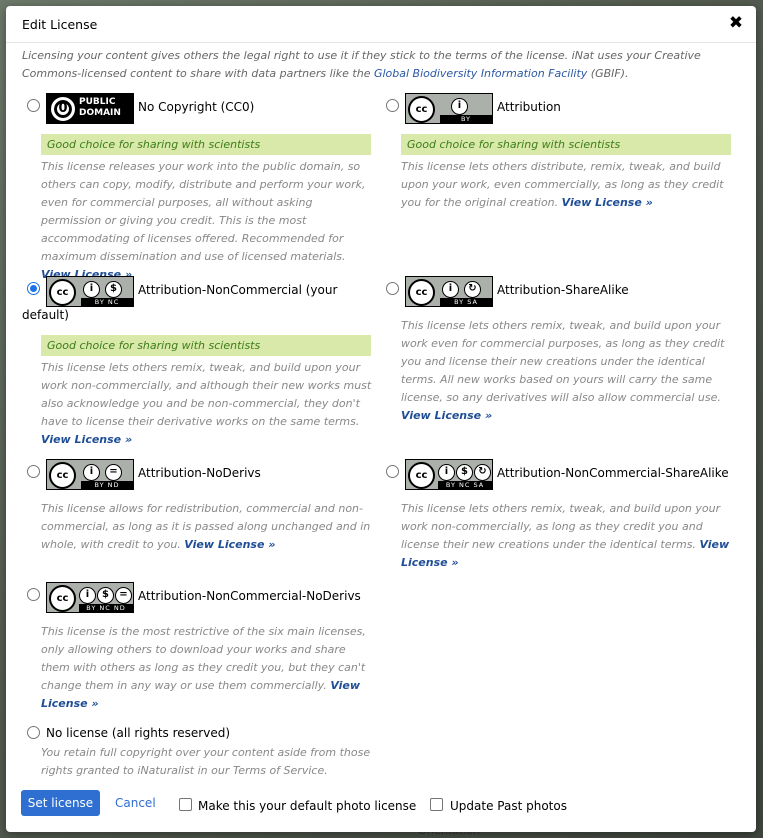  I want to click on license-label-by-nc: Attribution-NonCommercial (your, so click(237, 290).